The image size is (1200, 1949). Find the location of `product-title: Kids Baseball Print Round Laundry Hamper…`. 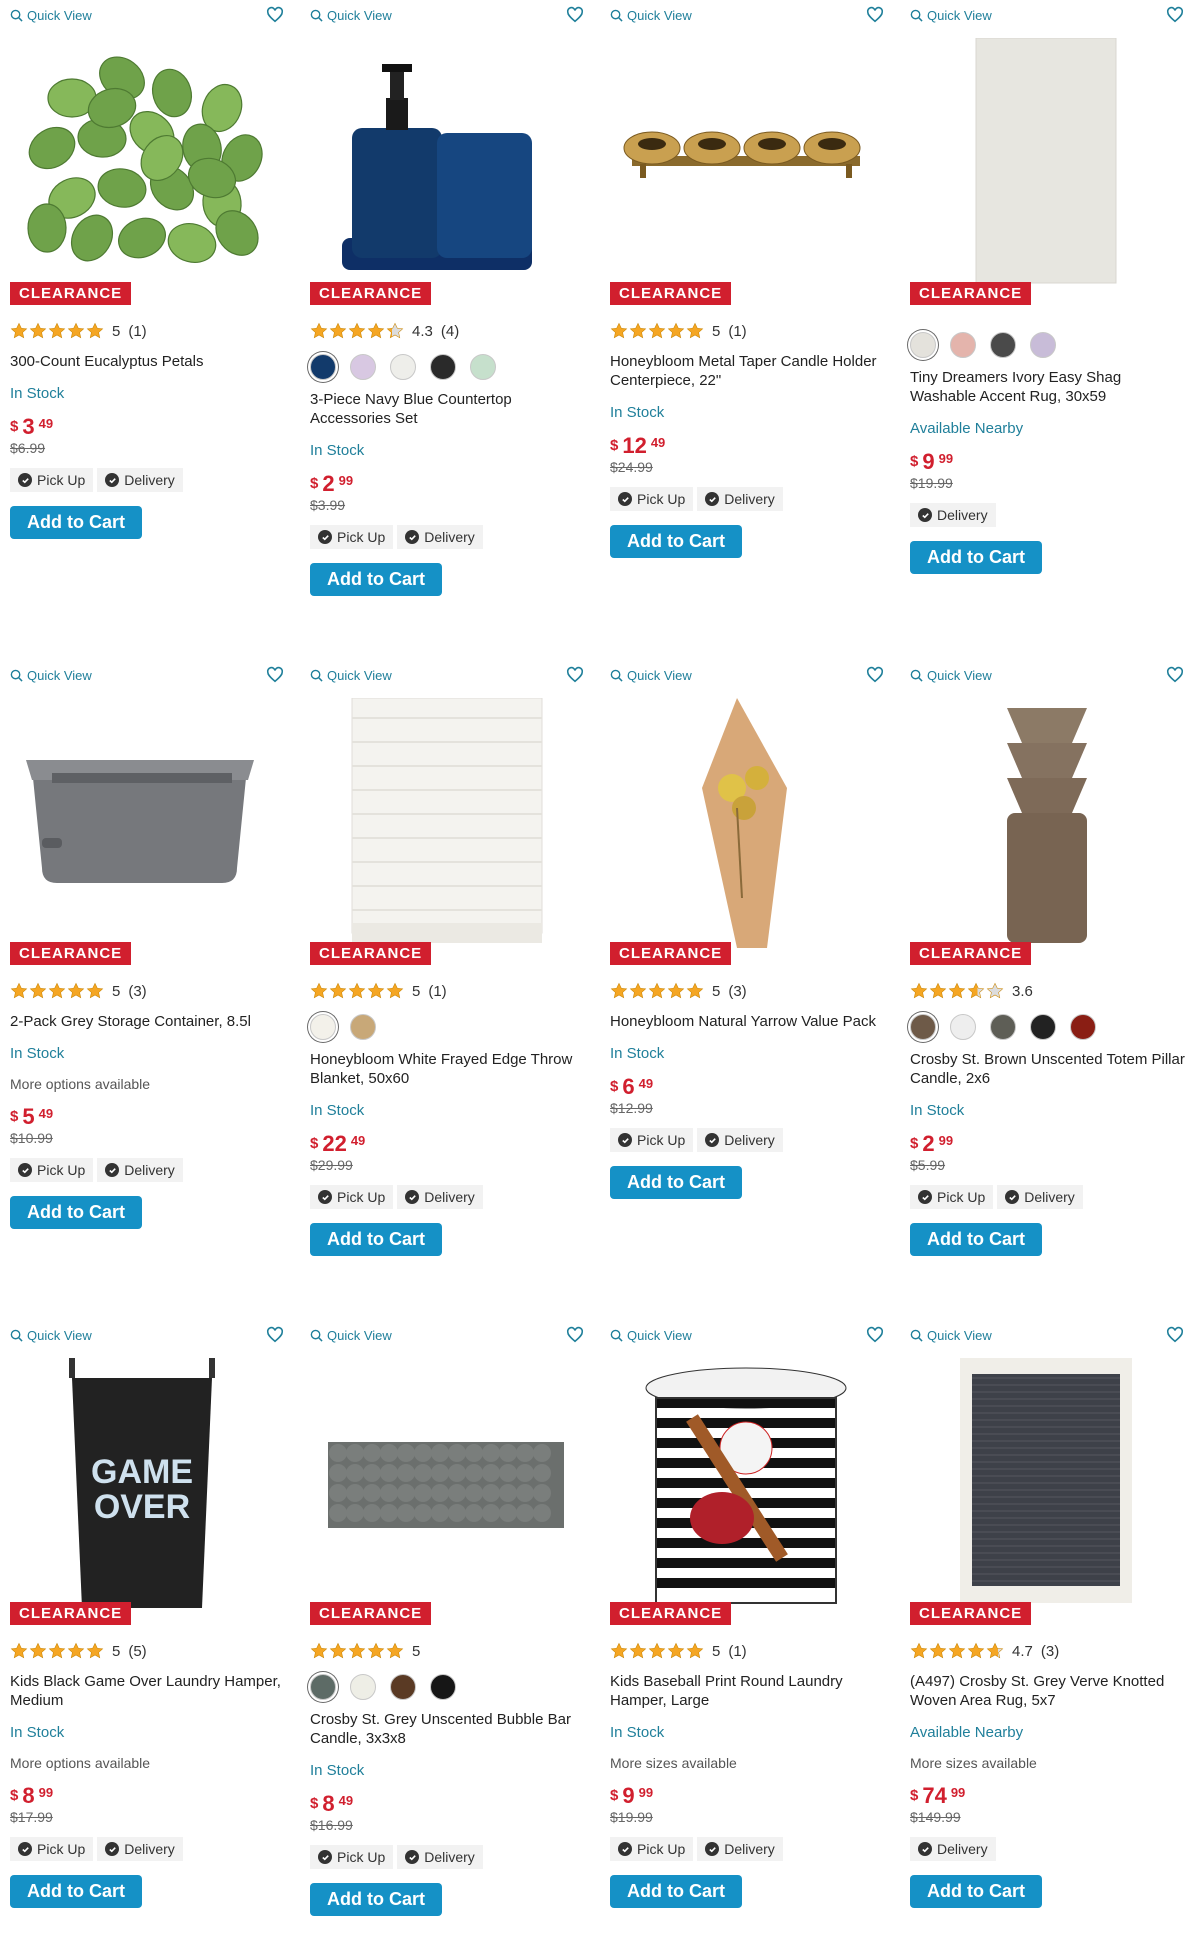

product-title: Kids Baseball Print Round Laundry Hamper… is located at coordinates (750, 1691).